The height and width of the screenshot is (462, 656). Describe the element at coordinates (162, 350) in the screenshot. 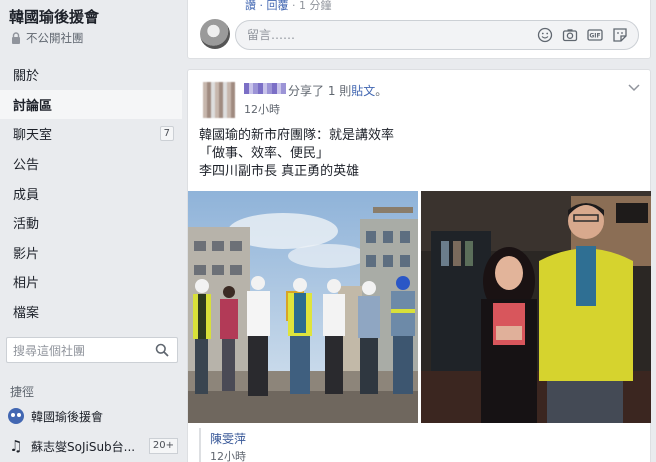

I see `search-icon` at that location.